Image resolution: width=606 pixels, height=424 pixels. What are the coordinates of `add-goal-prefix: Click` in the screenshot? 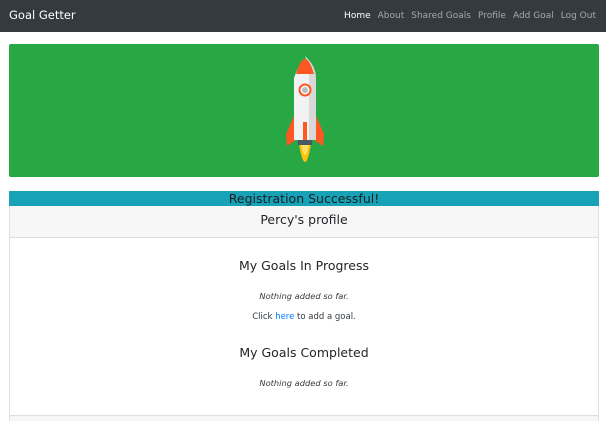 It's located at (264, 317).